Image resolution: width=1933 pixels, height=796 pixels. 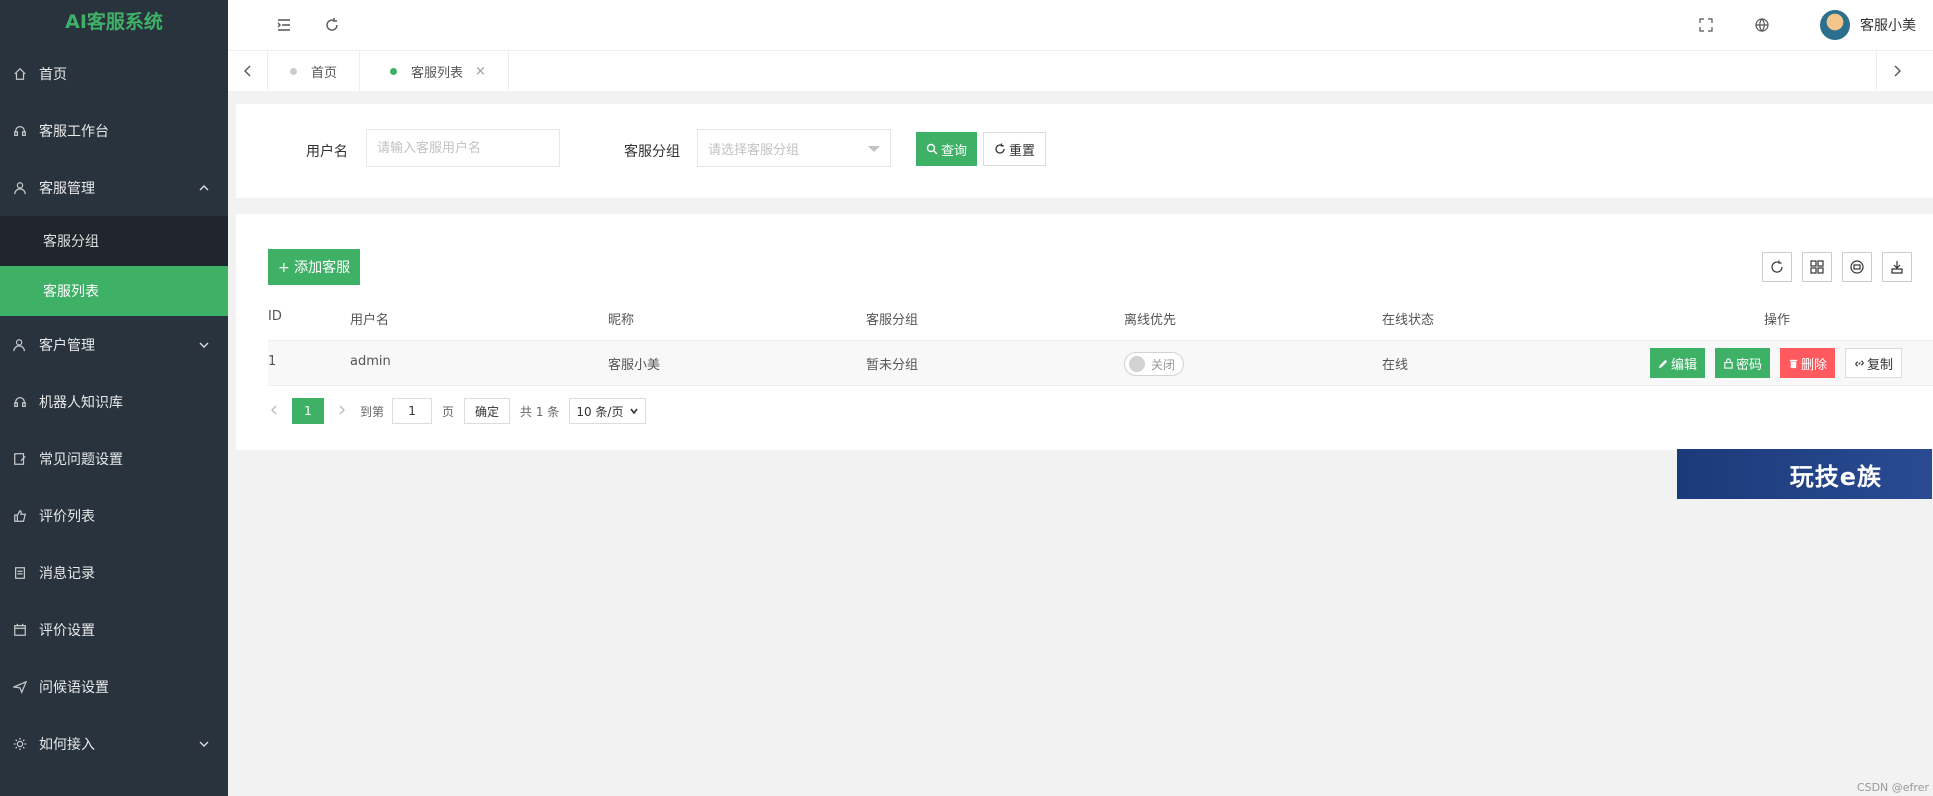 I want to click on user-icon, so click(x=20, y=188).